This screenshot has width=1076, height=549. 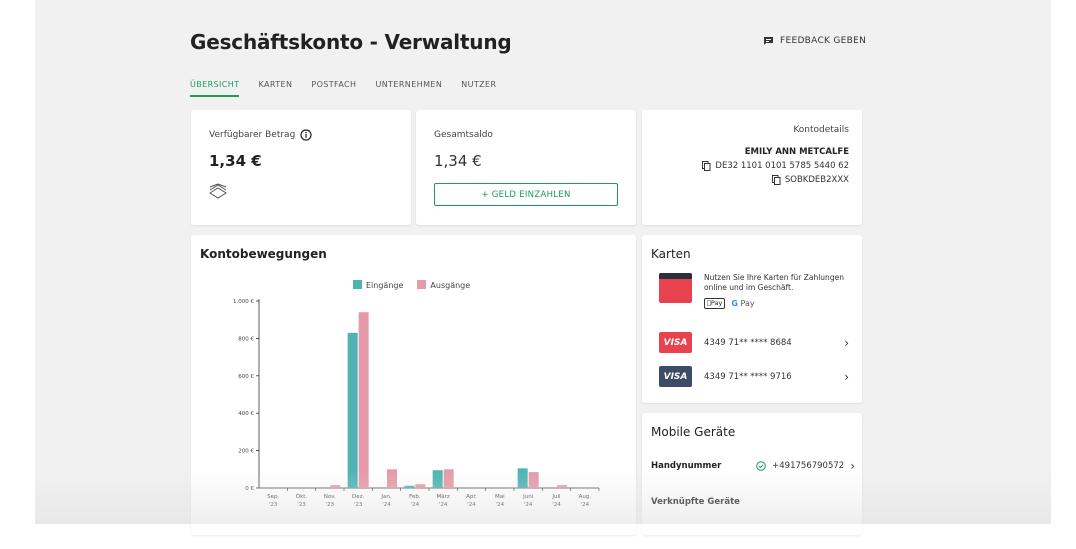 I want to click on y-tick-label: 200 €, so click(x=246, y=452).